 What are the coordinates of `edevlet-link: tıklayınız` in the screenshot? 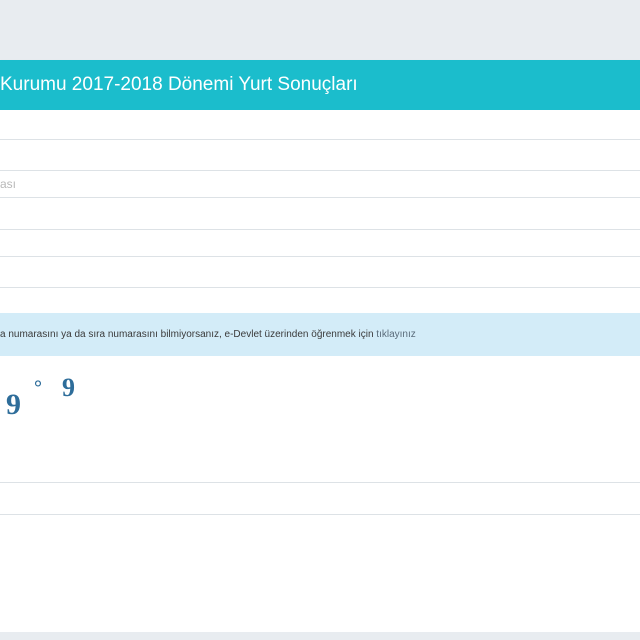 It's located at (395, 334).